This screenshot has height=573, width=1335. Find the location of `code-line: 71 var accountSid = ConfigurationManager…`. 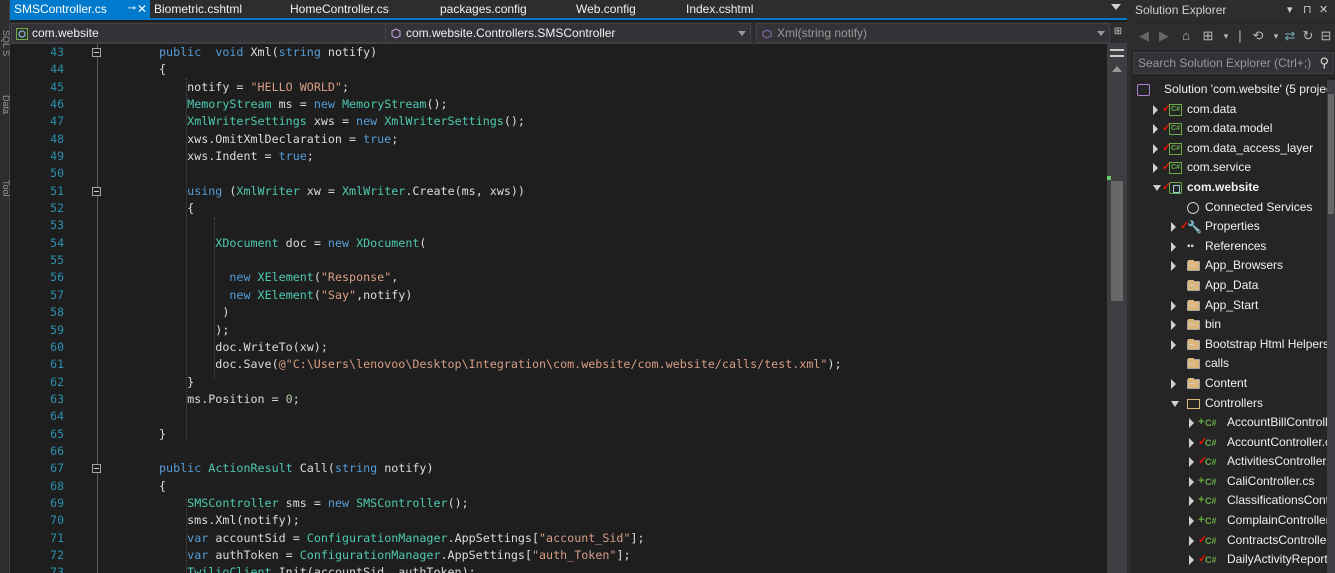

code-line: 71 var accountSid = ConfigurationManager… is located at coordinates (560, 538).